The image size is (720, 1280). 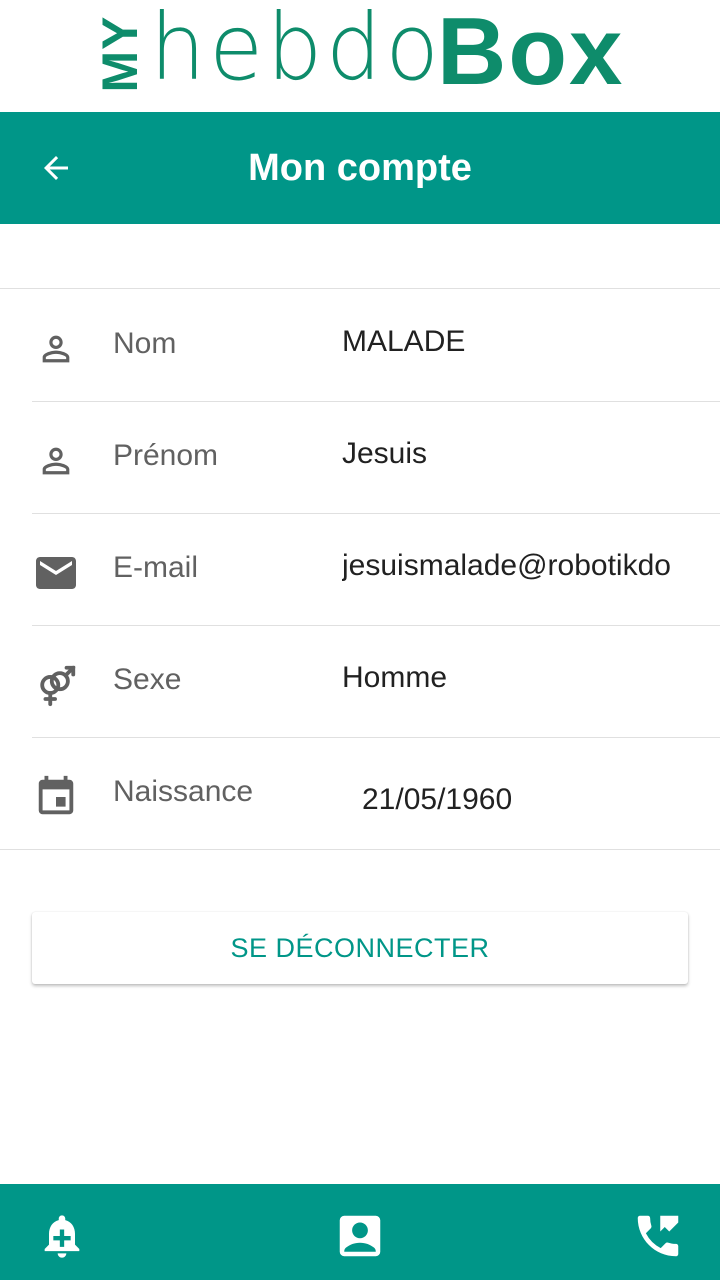 I want to click on profile-row-sexe: Sexe Homme, so click(x=360, y=681).